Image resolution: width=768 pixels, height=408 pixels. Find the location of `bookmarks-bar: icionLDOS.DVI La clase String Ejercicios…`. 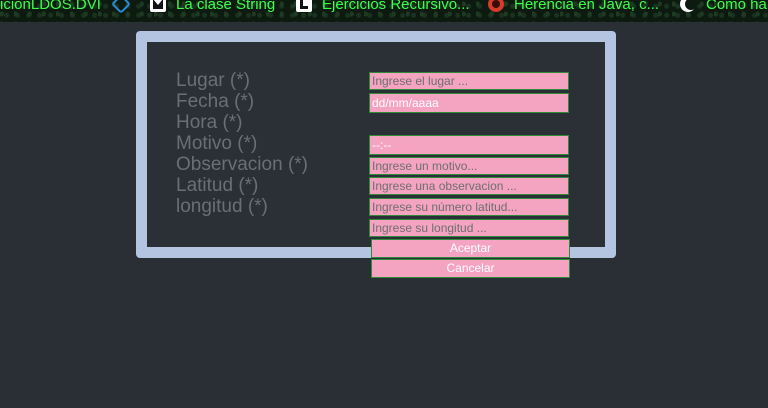

bookmarks-bar: icionLDOS.DVI La clase String Ejercicios… is located at coordinates (384, 11).